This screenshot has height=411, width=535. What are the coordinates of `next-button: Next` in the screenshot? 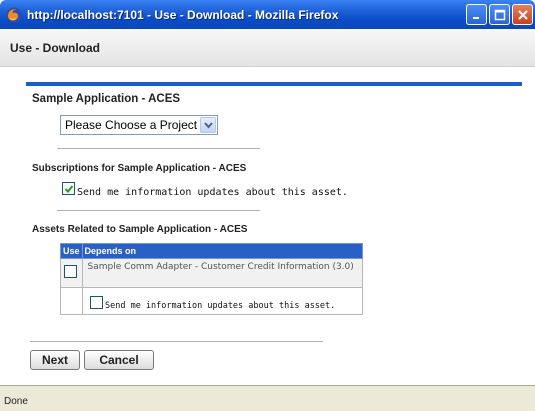 It's located at (55, 360).